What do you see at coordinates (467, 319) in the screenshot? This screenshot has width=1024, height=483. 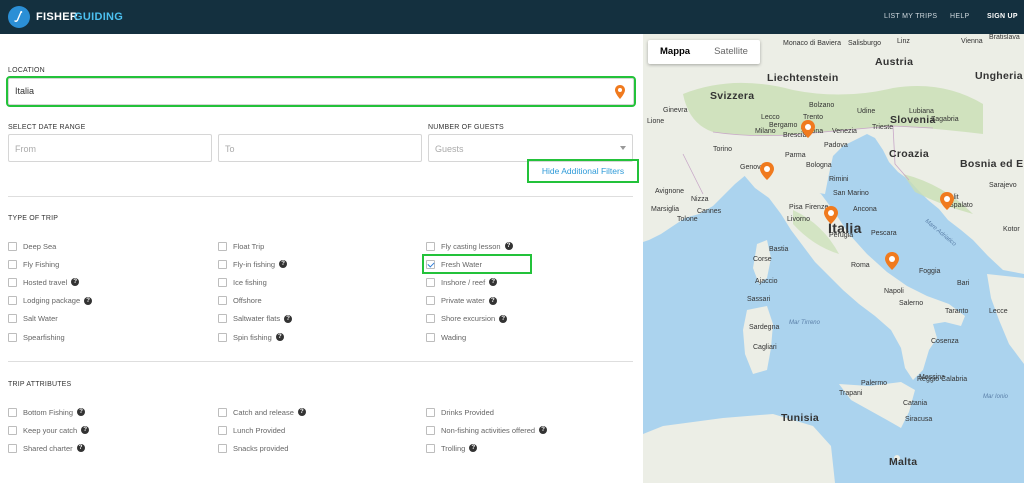 I see `filter-option-shore-excursion: Shore excursion?` at bounding box center [467, 319].